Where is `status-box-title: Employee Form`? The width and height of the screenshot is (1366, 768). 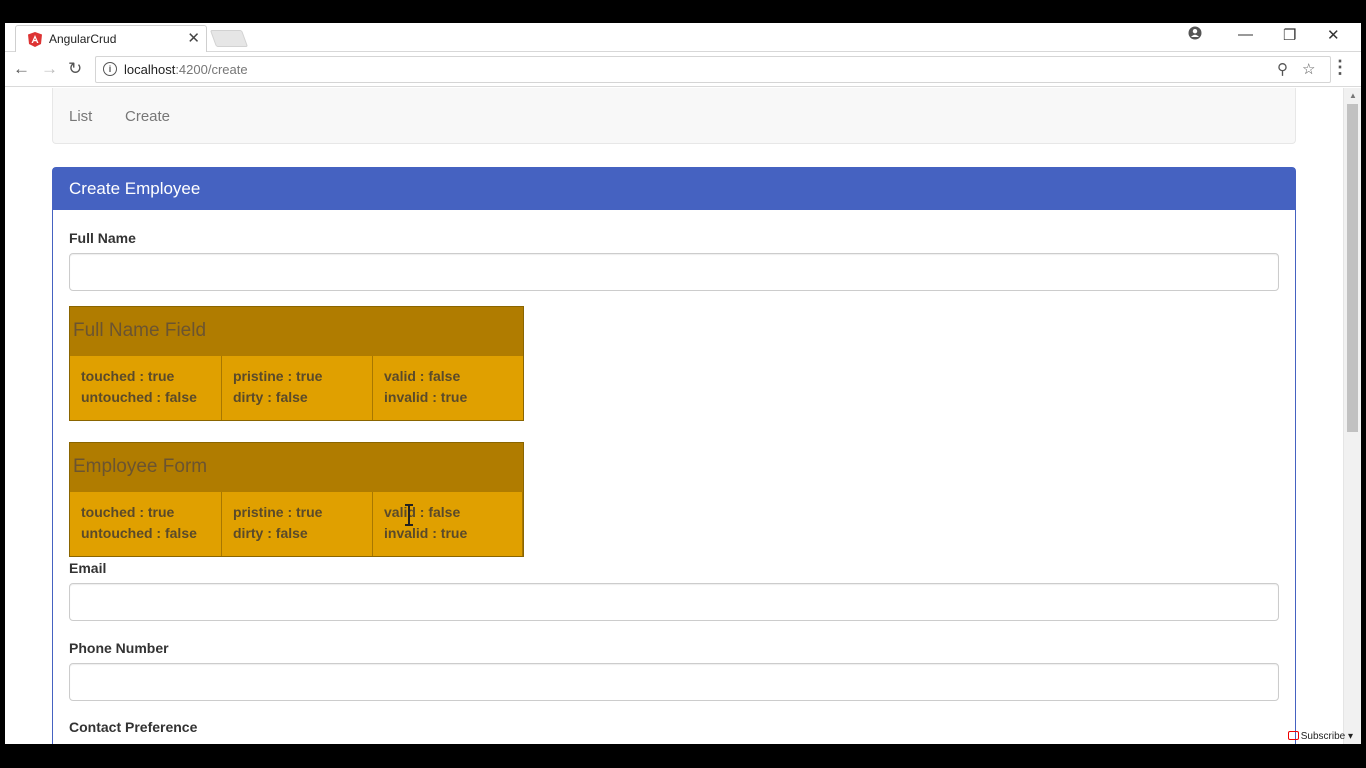 status-box-title: Employee Form is located at coordinates (140, 466).